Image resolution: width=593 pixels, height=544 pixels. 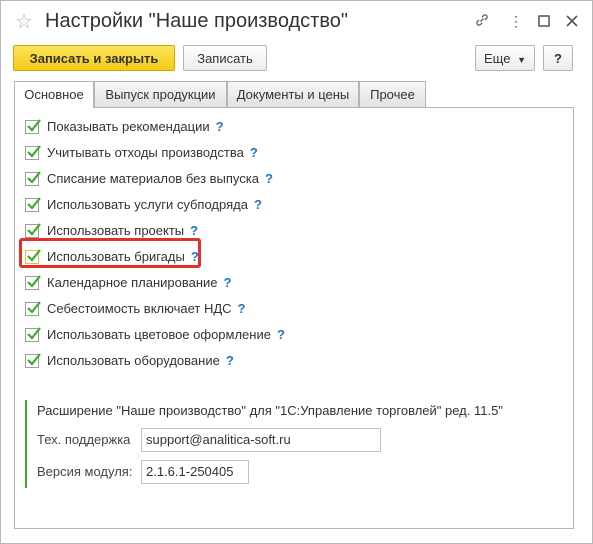 I want to click on version-field: 2.1.6.1-250405, so click(x=195, y=472).